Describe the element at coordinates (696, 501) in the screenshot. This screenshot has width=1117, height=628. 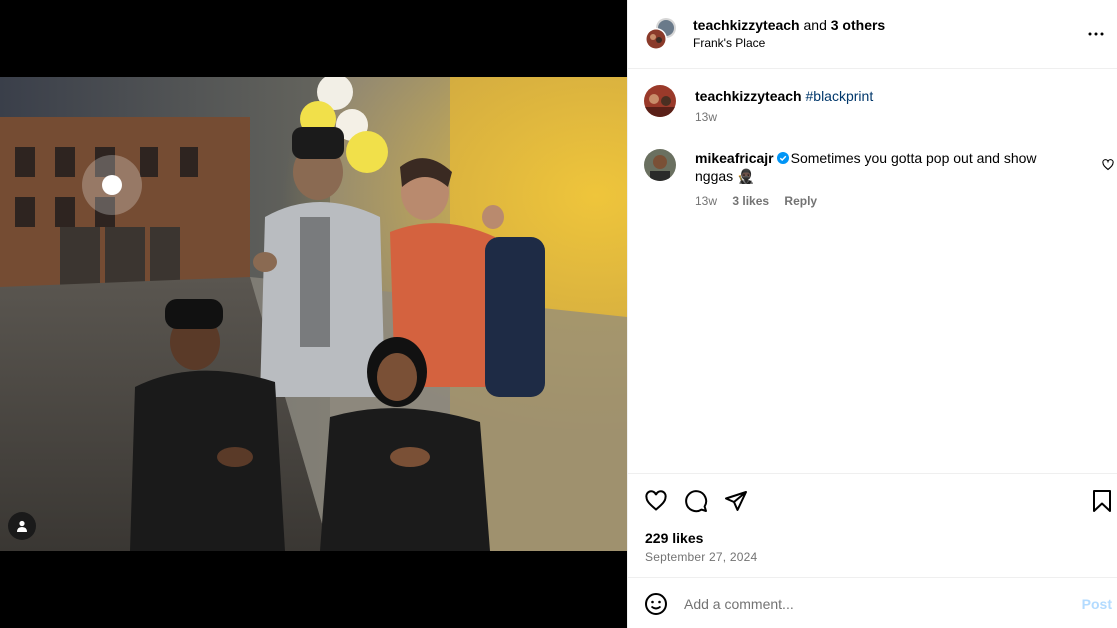
I see `comment-icon` at that location.